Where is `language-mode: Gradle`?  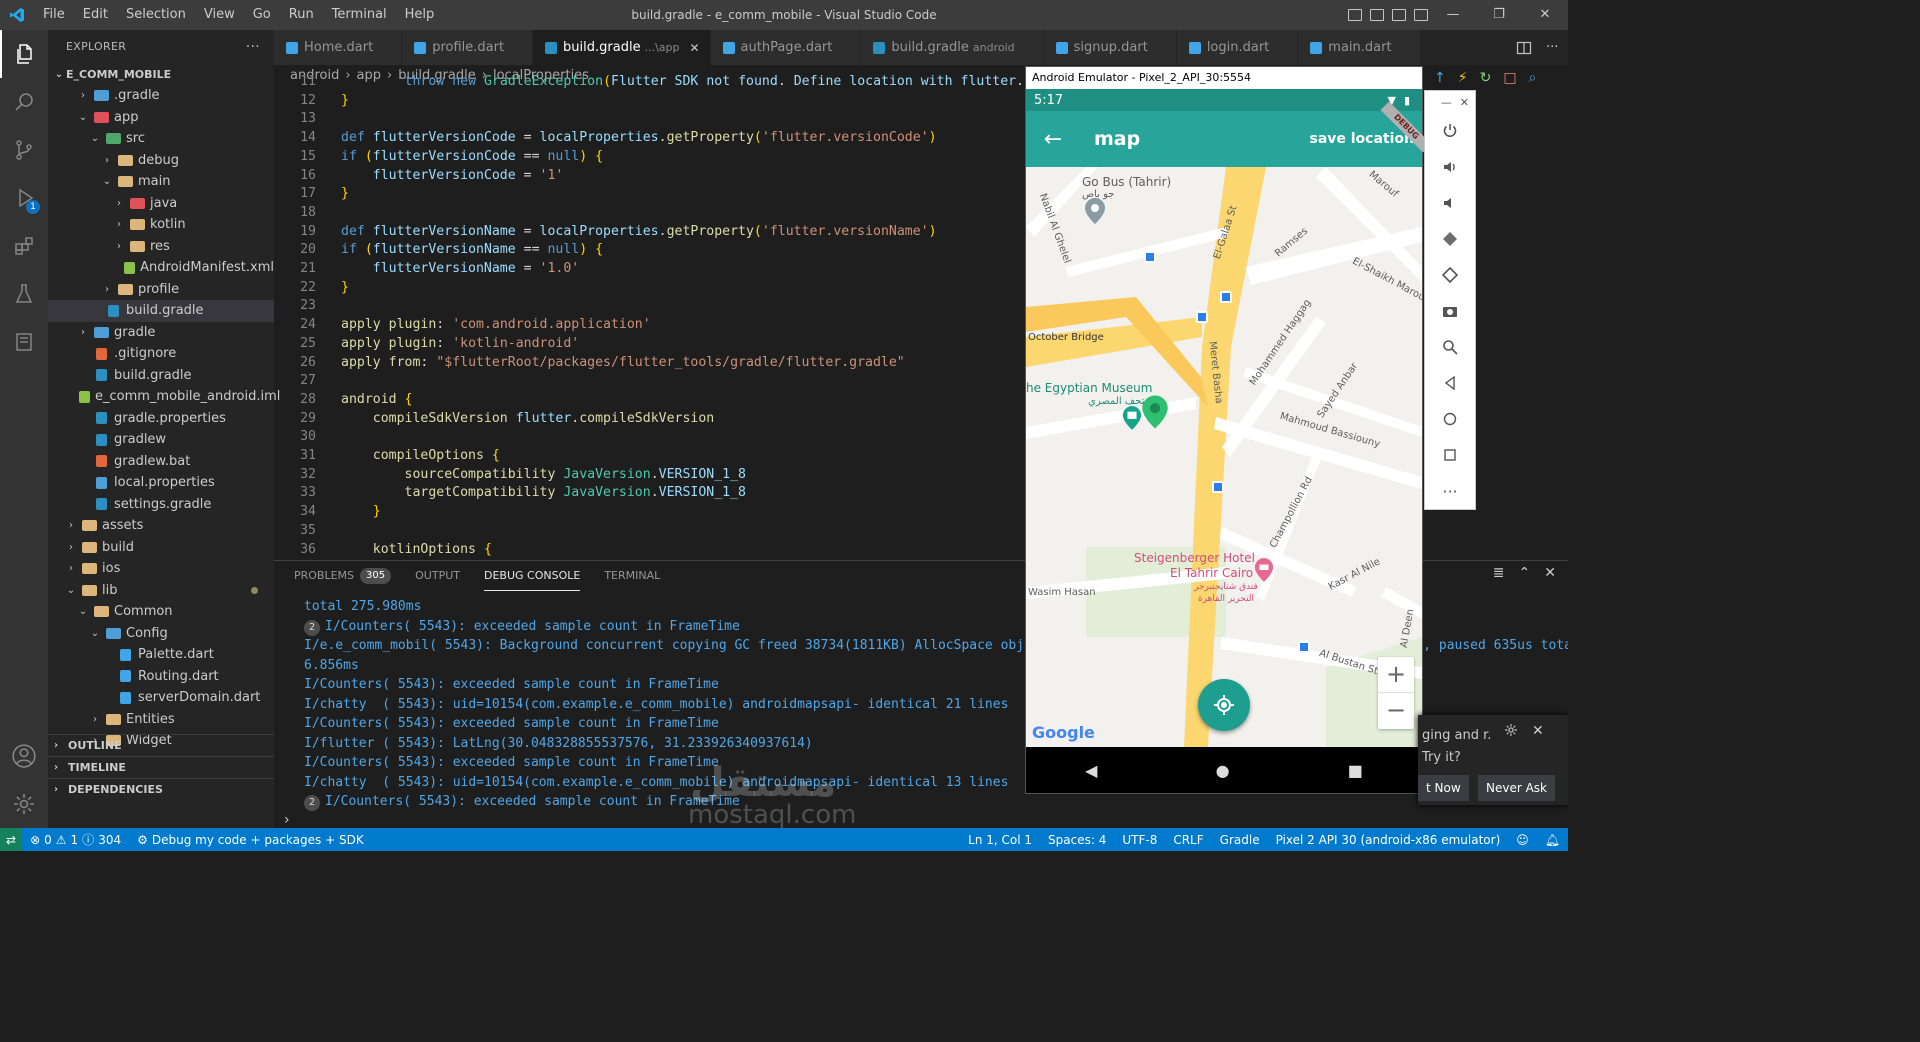 language-mode: Gradle is located at coordinates (1240, 840).